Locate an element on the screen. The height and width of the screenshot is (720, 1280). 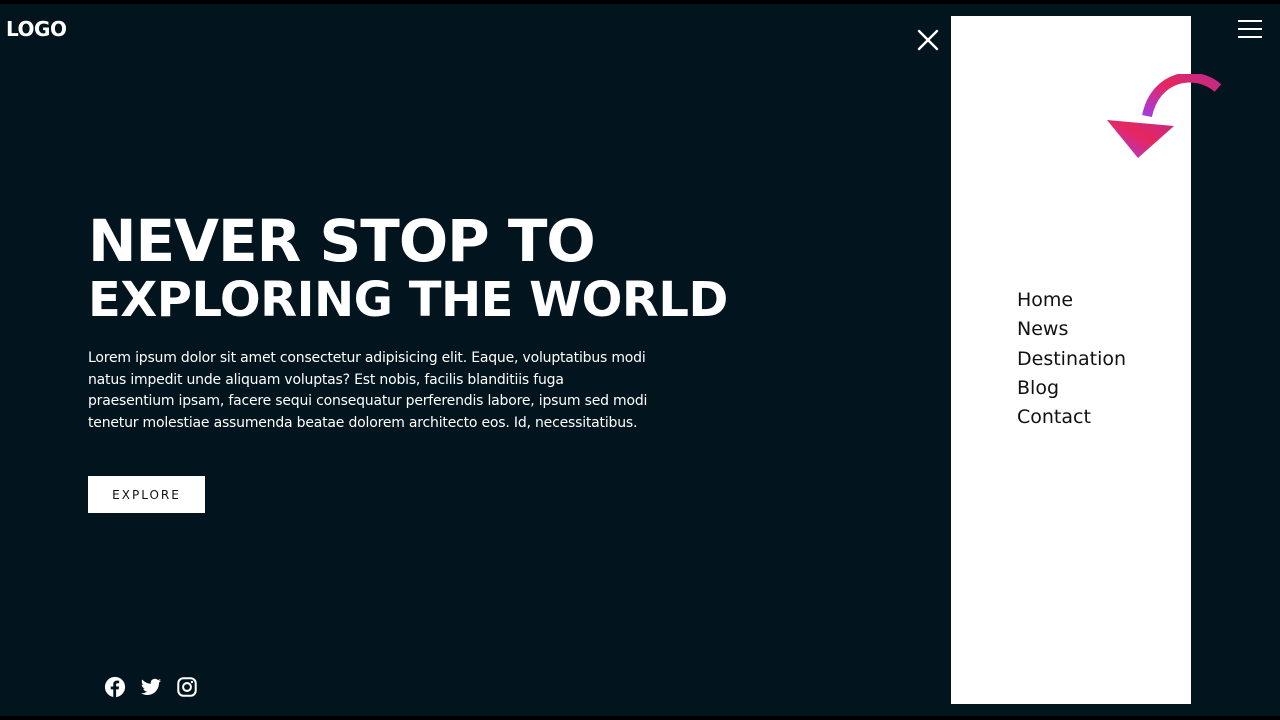
nav-list: Home News Destination Blog Contact is located at coordinates (1071, 359).